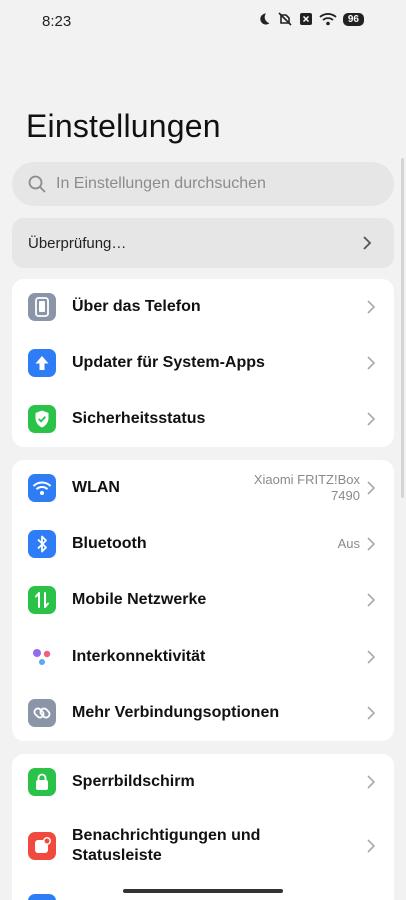  What do you see at coordinates (42, 897) in the screenshot?
I see `partial-item-icon` at bounding box center [42, 897].